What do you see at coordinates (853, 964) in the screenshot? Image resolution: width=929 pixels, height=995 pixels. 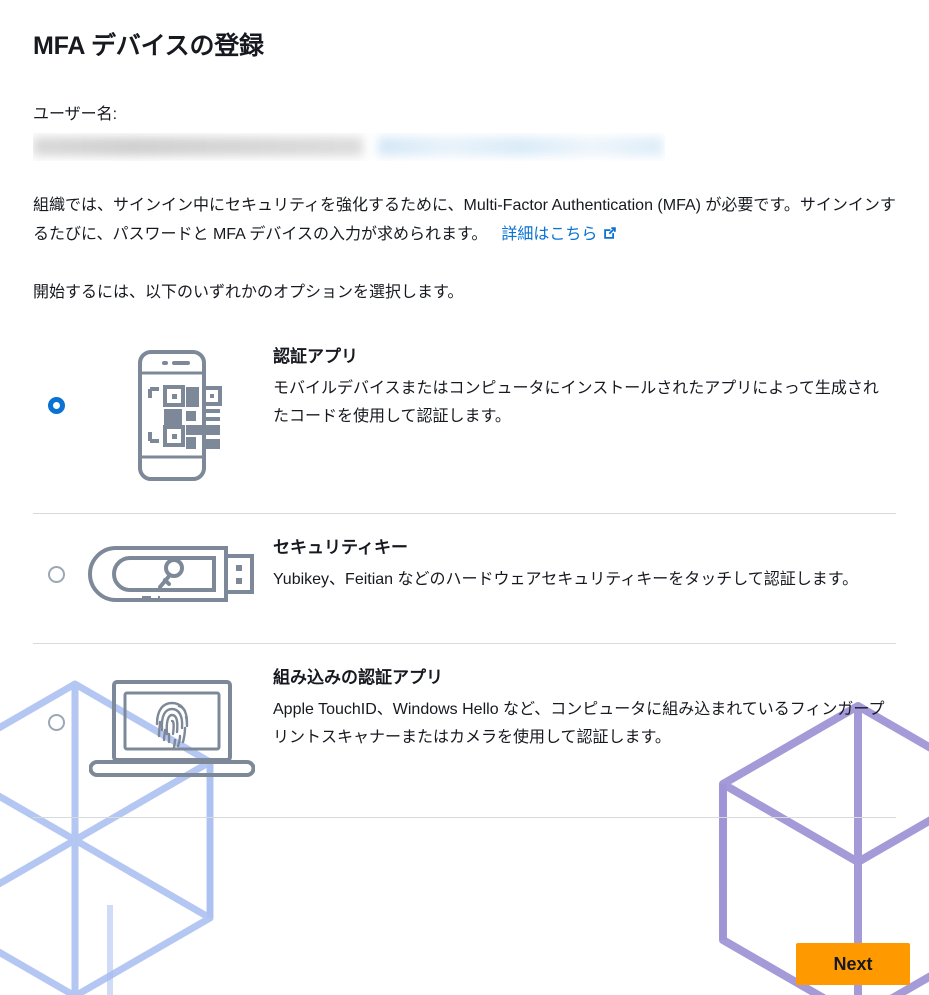 I see `next-button: Next` at bounding box center [853, 964].